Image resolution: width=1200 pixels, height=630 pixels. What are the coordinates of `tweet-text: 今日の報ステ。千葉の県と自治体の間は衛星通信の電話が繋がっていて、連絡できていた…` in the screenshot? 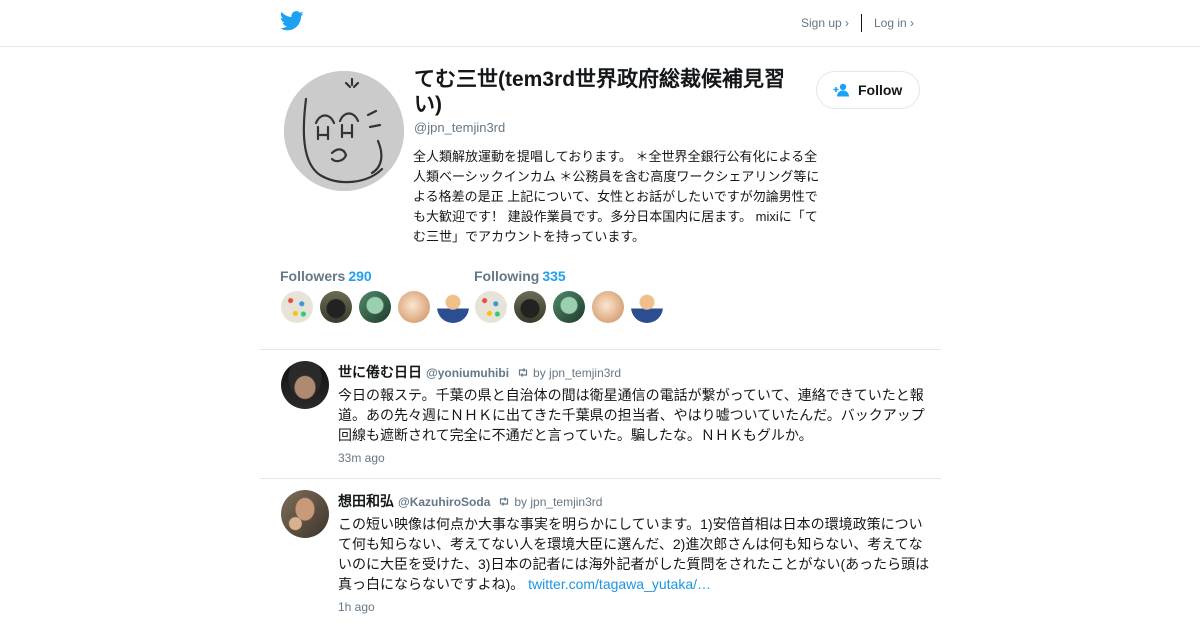 It's located at (631, 415).